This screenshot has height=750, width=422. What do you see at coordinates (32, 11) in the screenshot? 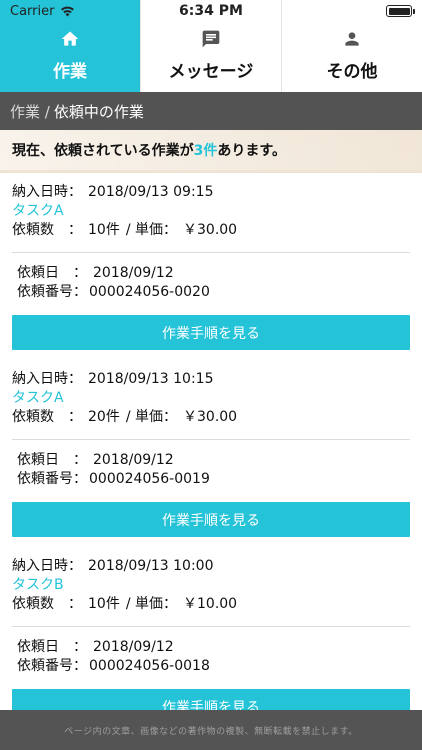
I see `carrier-label: Carrier` at bounding box center [32, 11].